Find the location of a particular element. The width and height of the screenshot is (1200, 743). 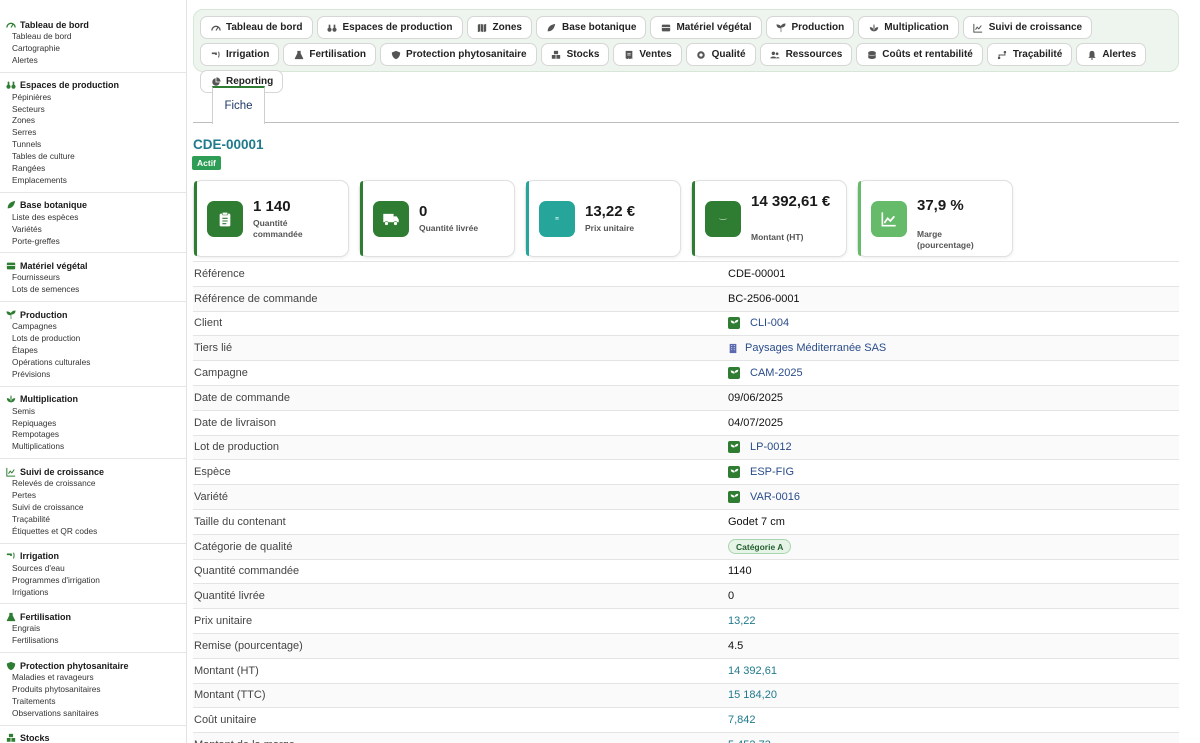

sidebar-item: Lots de semences is located at coordinates (93, 290).